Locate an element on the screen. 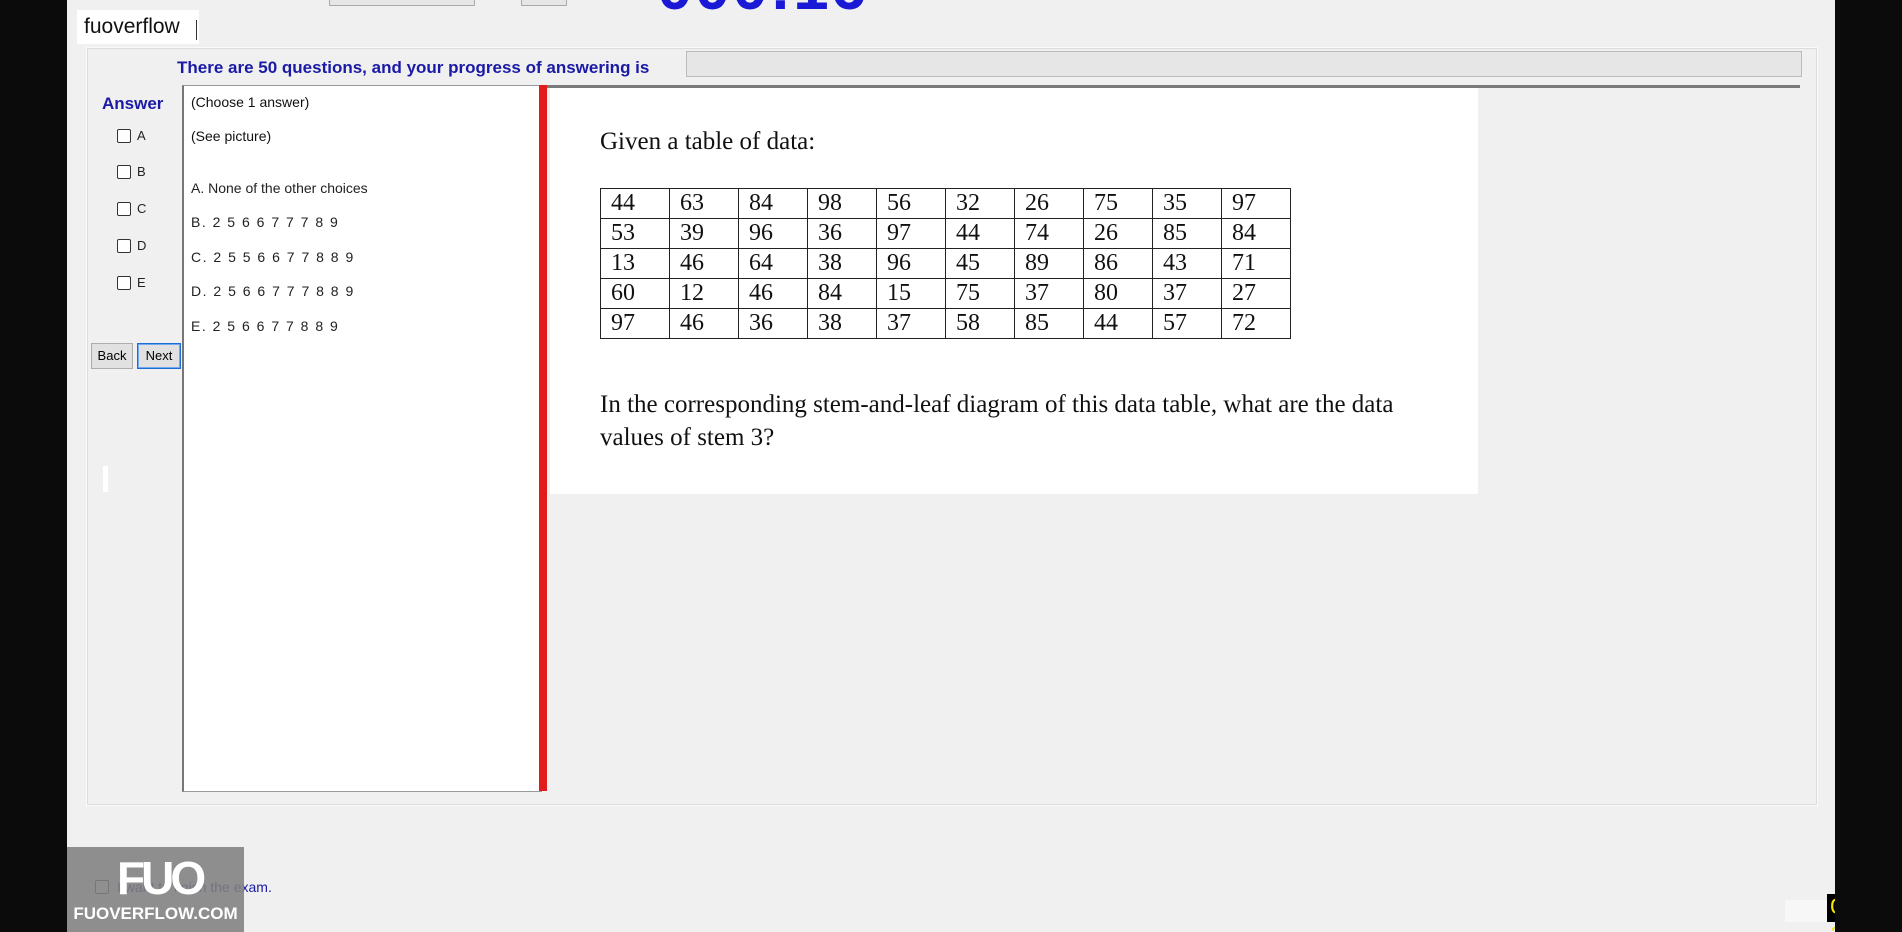  table-cell: 56 is located at coordinates (911, 203).